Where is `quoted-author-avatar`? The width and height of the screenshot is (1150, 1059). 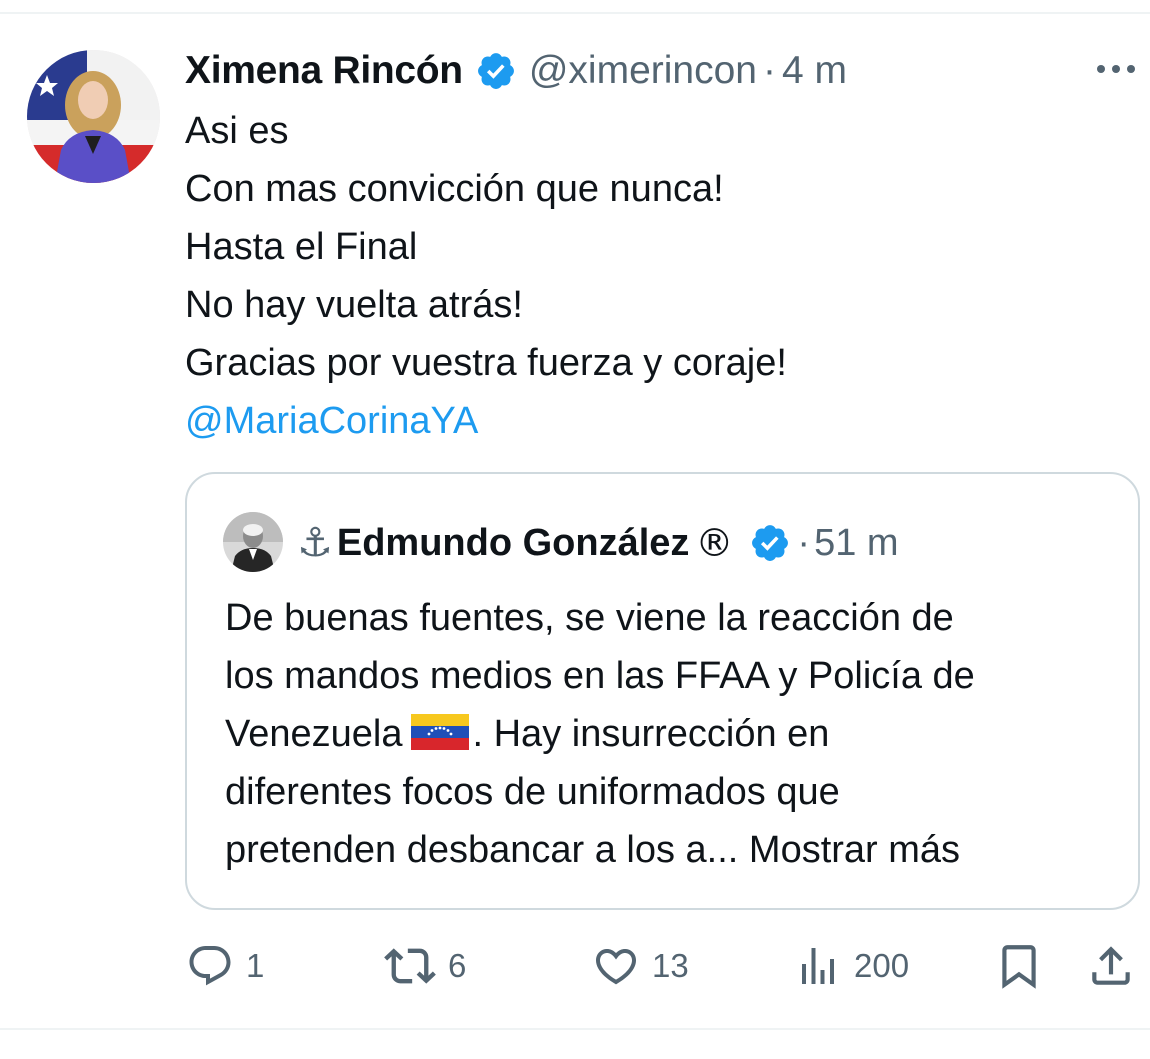 quoted-author-avatar is located at coordinates (253, 542).